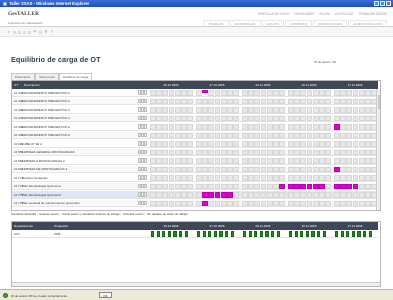 This screenshot has width=393, height=300. What do you see at coordinates (52, 32) in the screenshot?
I see `help-icon: ?` at bounding box center [52, 32].